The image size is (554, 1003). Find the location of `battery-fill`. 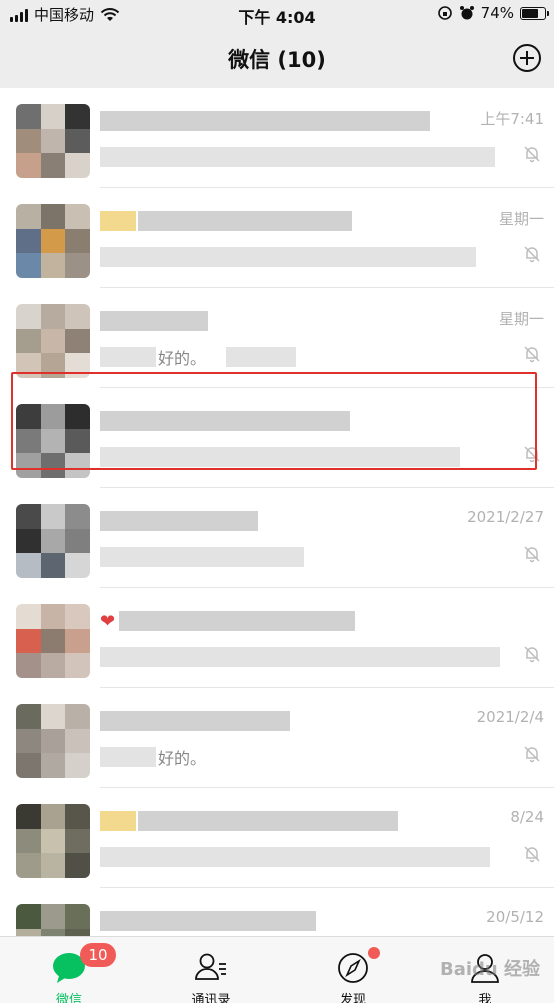

battery-fill is located at coordinates (530, 13).